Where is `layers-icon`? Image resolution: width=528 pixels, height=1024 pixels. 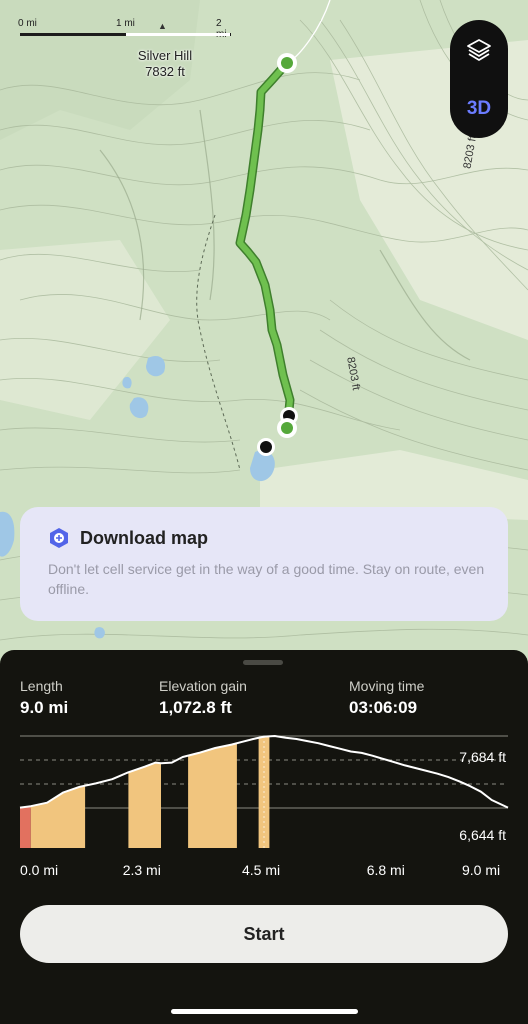
layers-icon is located at coordinates (479, 50).